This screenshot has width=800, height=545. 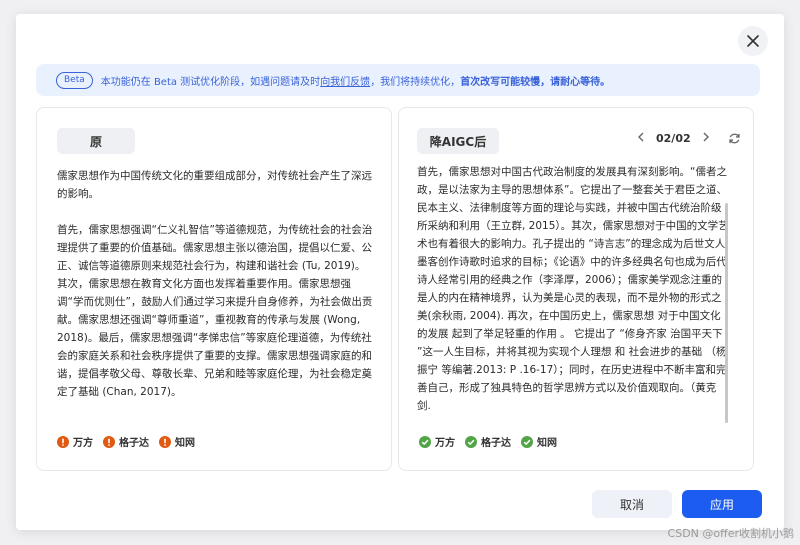 I want to click on original-detection-sources: 万方 格子达 知网, so click(x=131, y=441).